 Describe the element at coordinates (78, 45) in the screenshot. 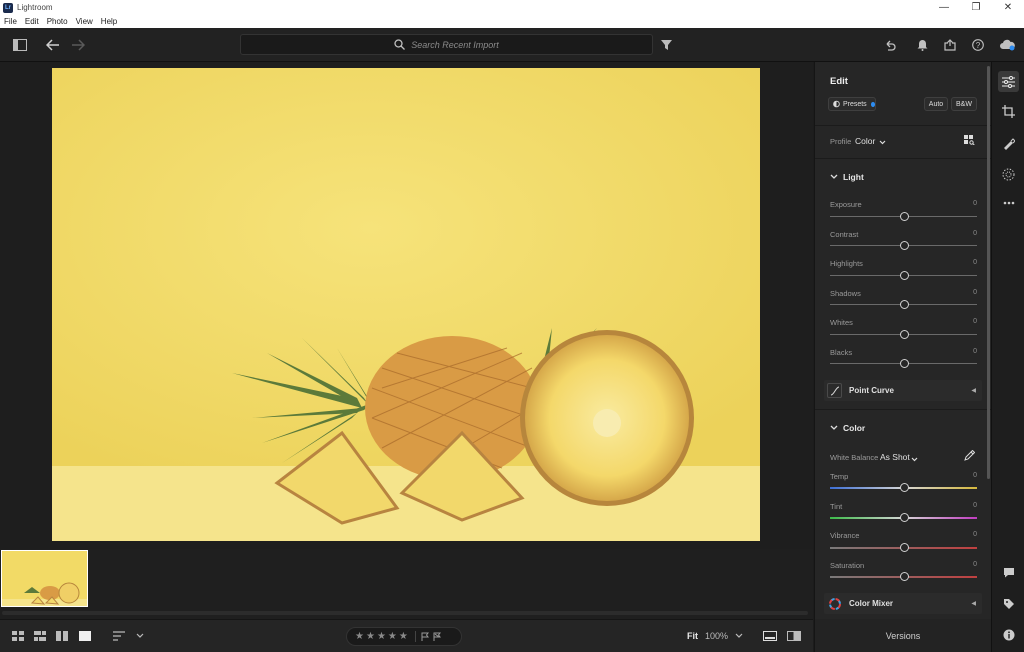

I see `forward-arrow-icon` at that location.